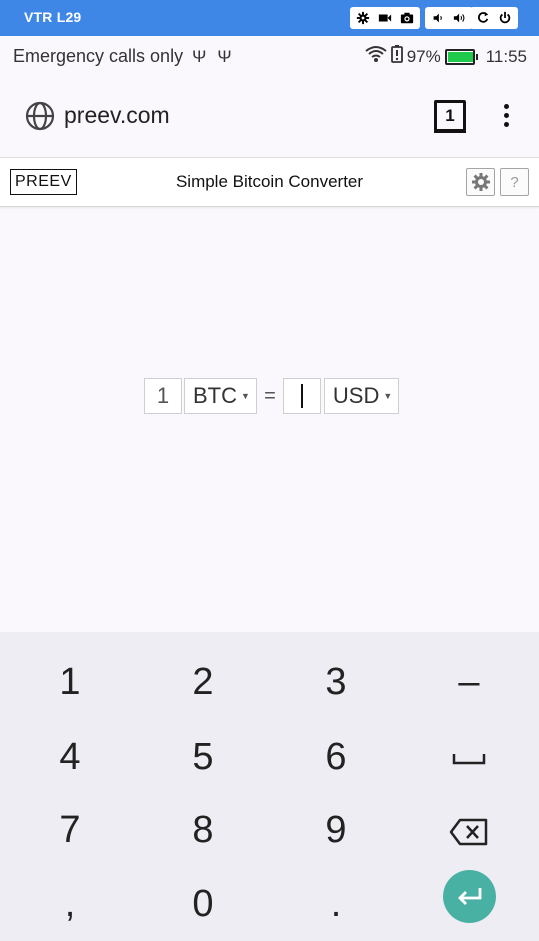 The width and height of the screenshot is (539, 941). I want to click on emulator-controls-power, so click(494, 18).